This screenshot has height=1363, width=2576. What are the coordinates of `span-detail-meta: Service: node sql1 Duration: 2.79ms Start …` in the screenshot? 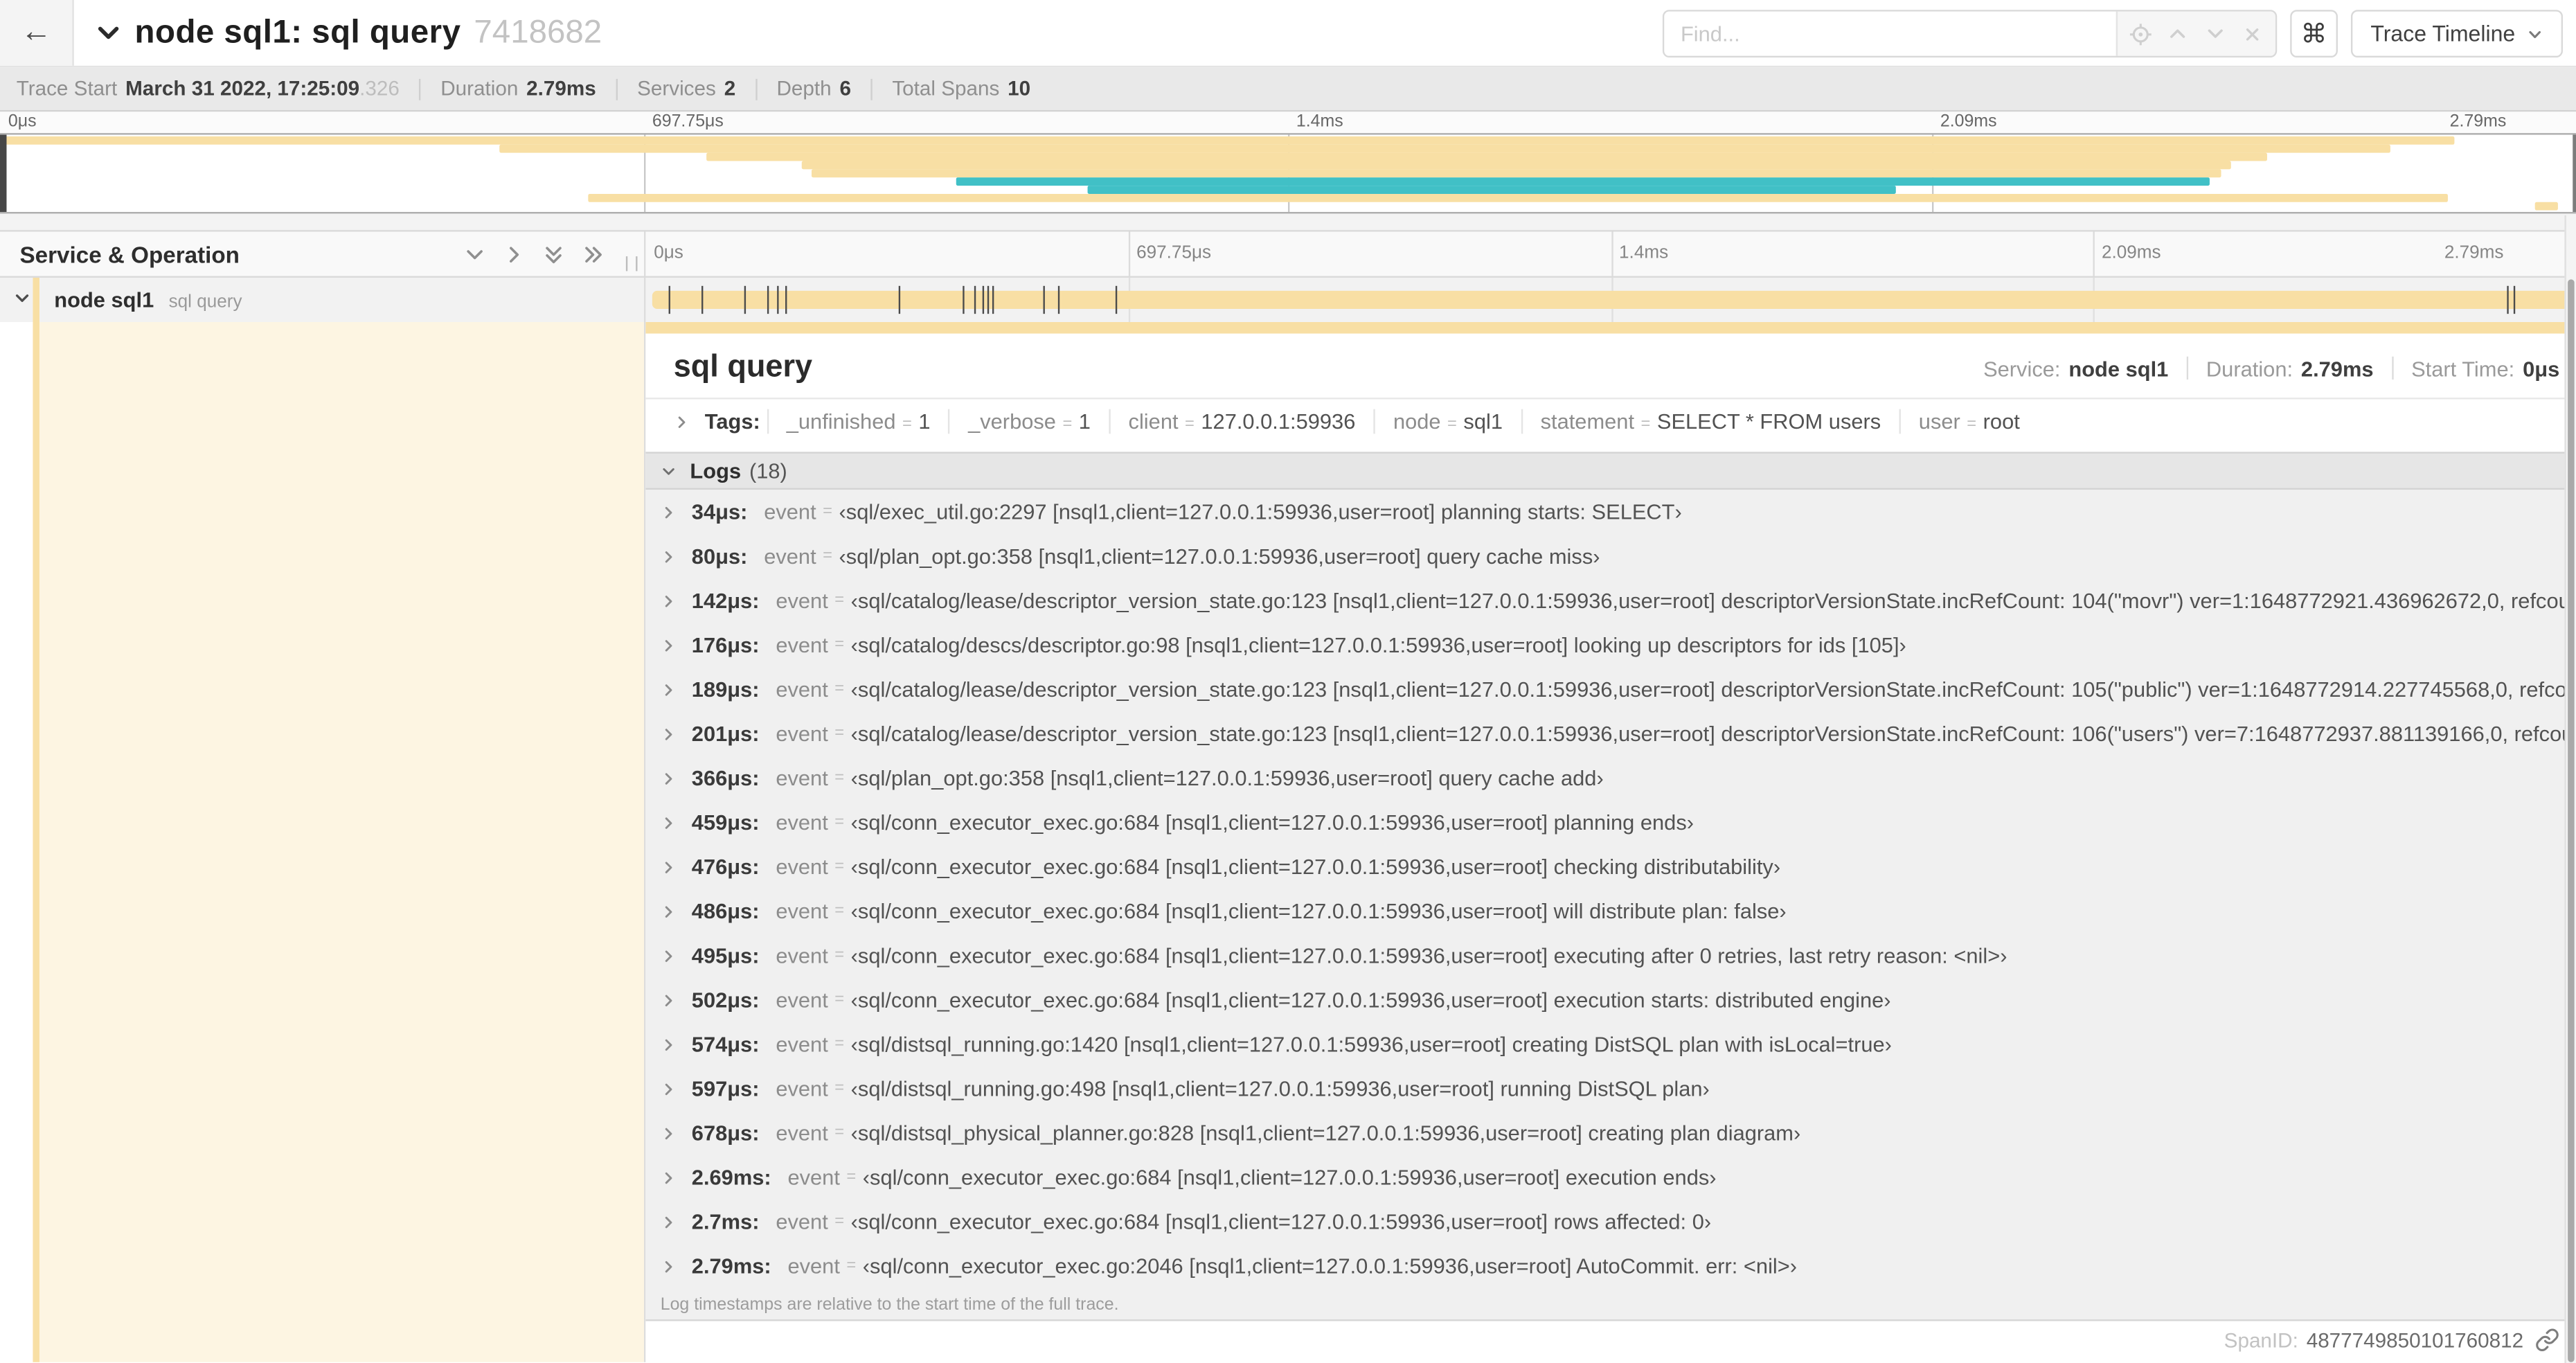 It's located at (2271, 369).